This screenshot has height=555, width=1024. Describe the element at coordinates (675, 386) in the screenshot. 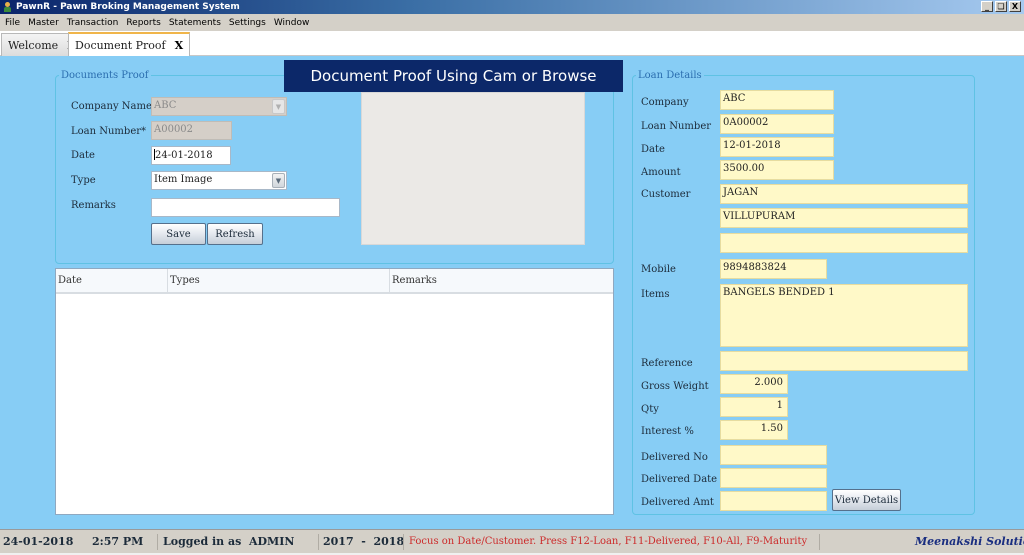

I see `gross-weight-label: Gross Weight` at that location.